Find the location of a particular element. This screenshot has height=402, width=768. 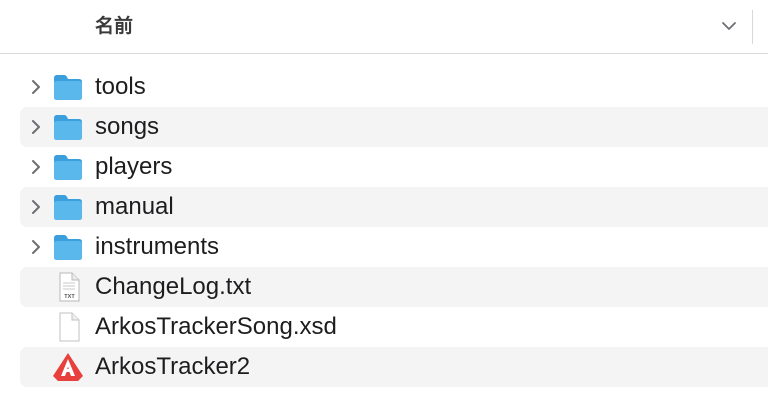

item-name: instruments is located at coordinates (157, 246).